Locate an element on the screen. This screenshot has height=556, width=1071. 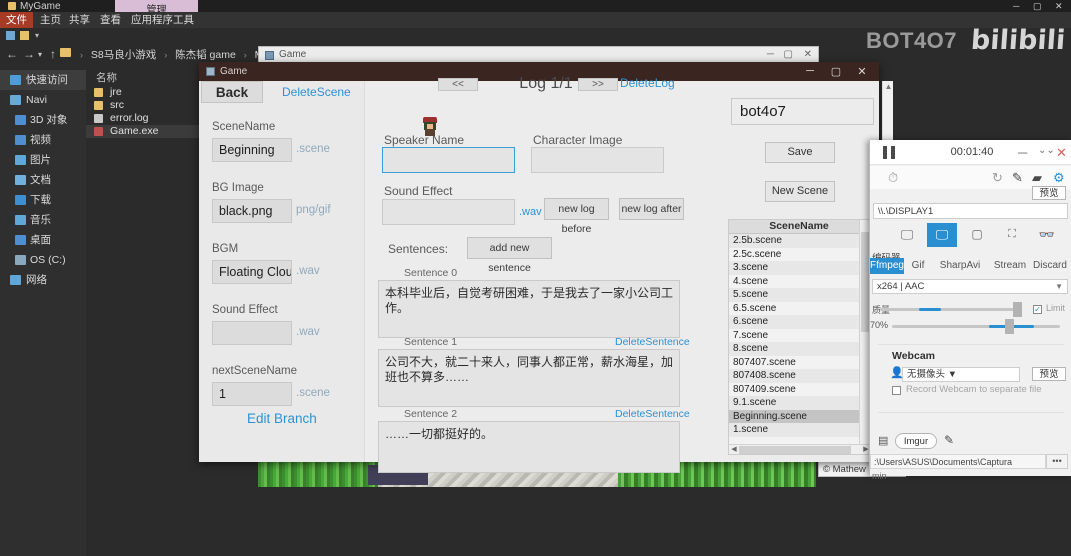
scene-table-header: SceneName is located at coordinates (799, 227).